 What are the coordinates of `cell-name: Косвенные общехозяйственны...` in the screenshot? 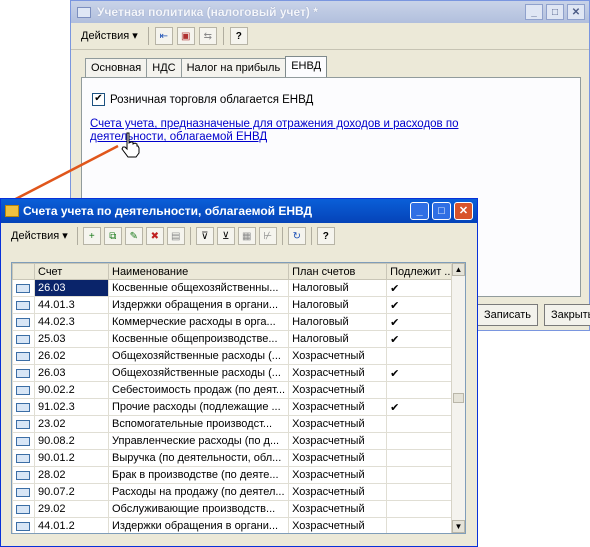 It's located at (198, 288).